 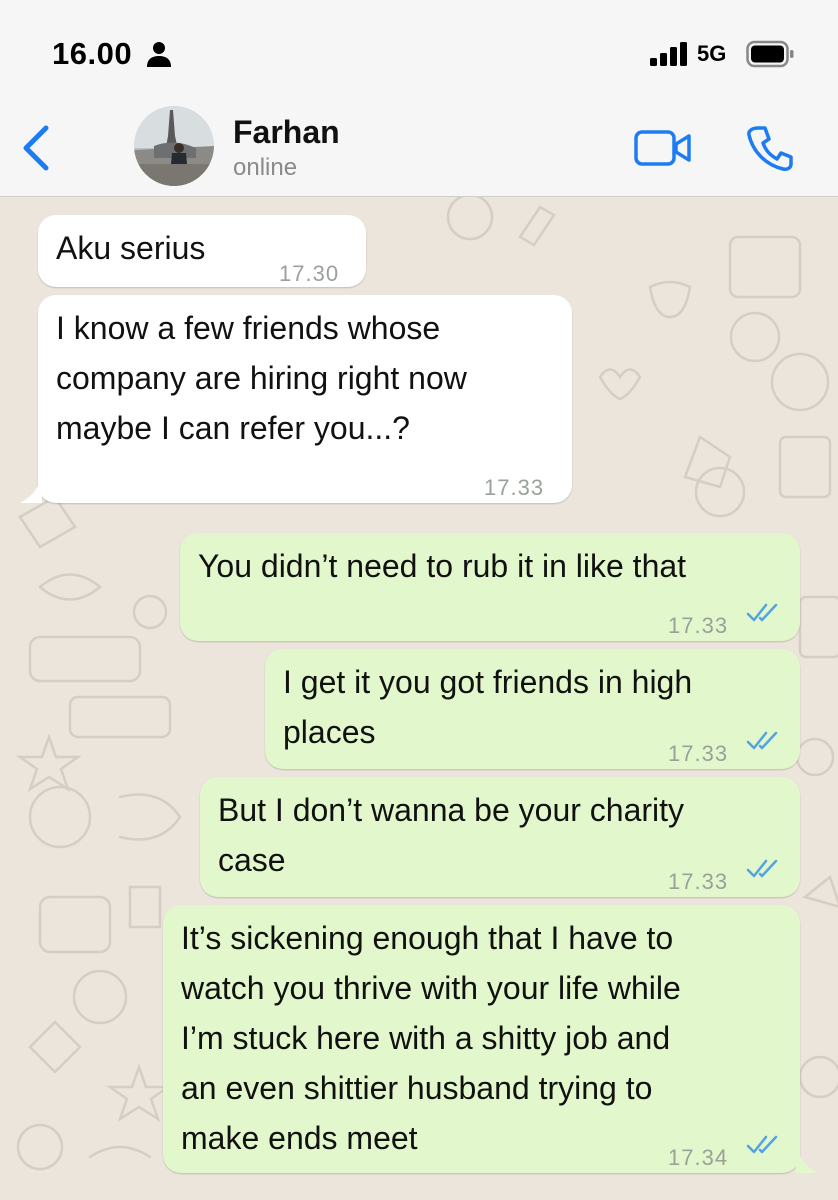 I want to click on video-call-icon, so click(x=663, y=148).